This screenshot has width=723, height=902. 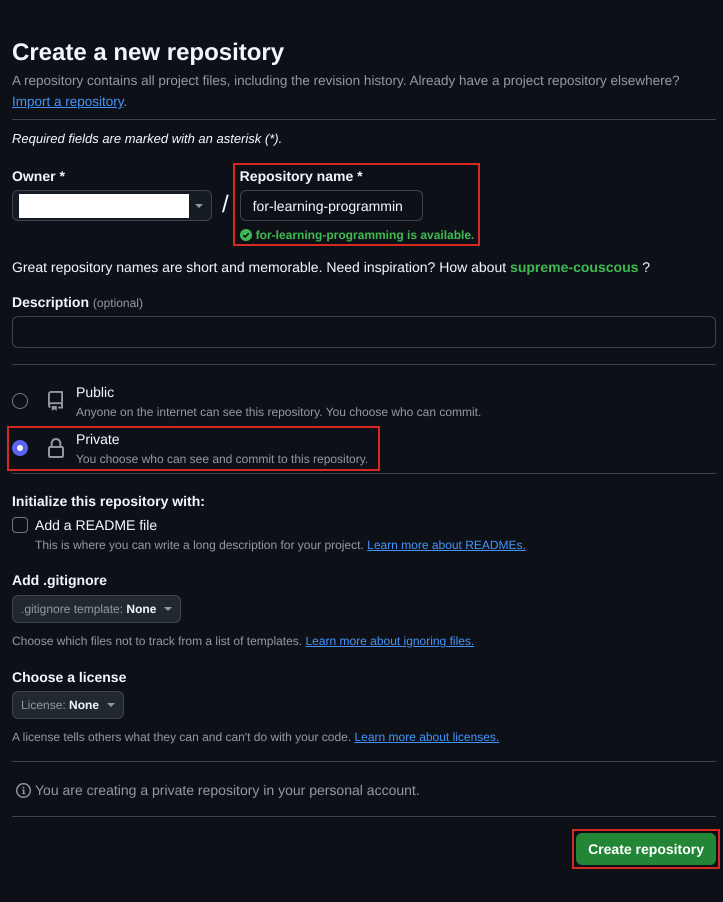 I want to click on visibility-label: Public, so click(x=95, y=392).